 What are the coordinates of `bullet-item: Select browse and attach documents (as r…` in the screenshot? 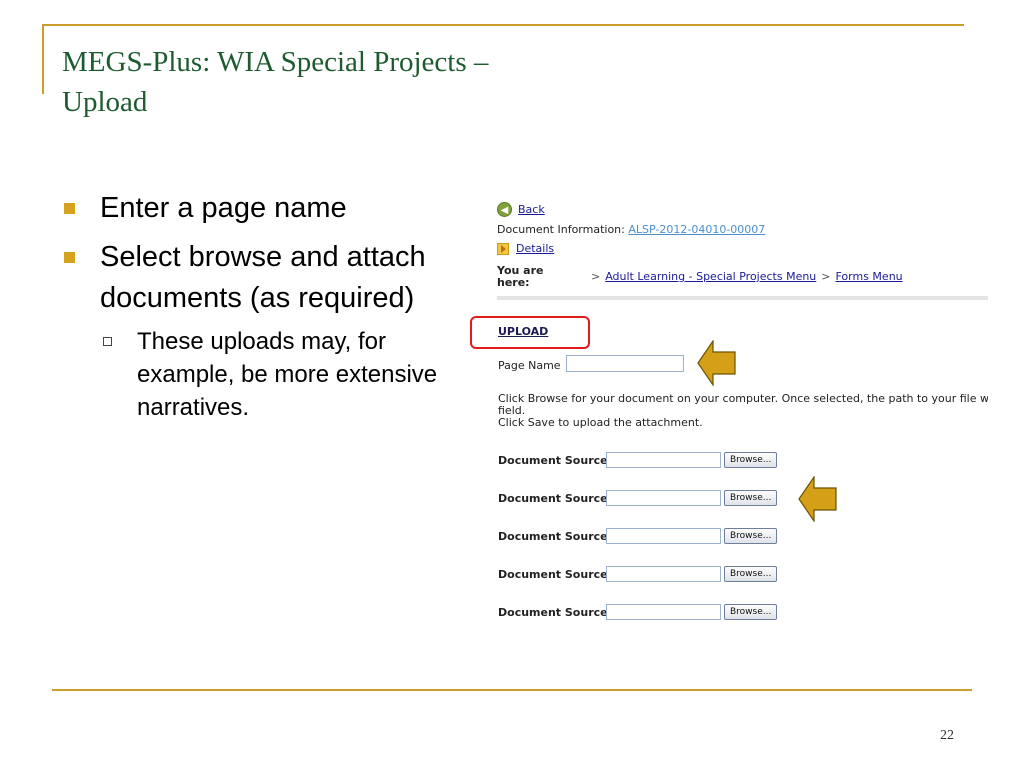 It's located at (257, 278).